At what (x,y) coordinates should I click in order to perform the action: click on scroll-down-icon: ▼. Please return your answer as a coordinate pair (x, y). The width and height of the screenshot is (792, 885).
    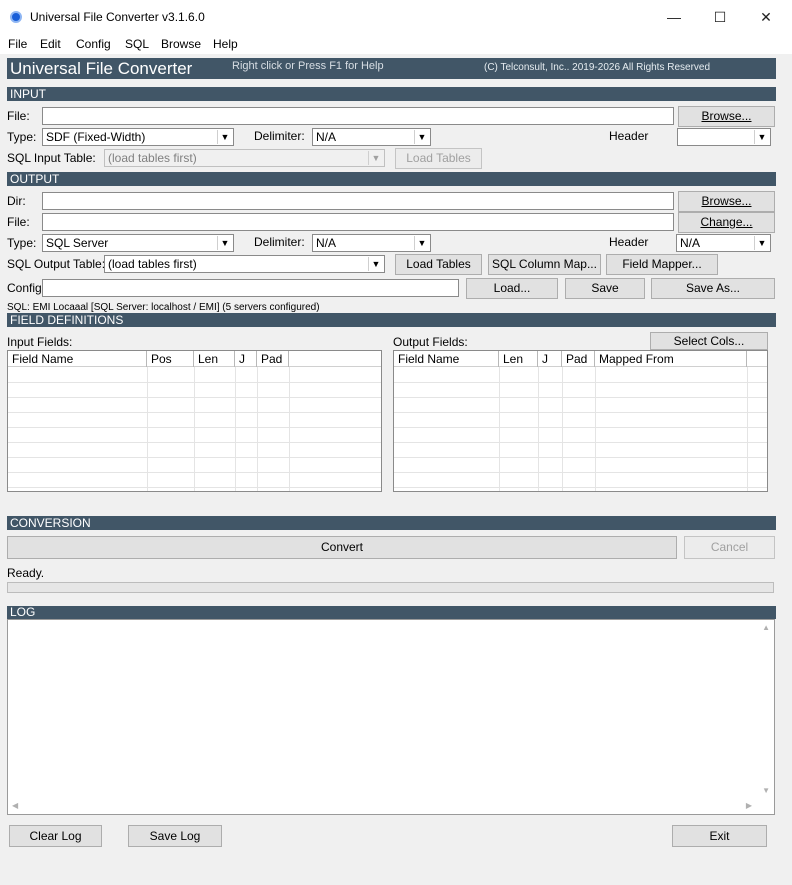
    Looking at the image, I should click on (766, 790).